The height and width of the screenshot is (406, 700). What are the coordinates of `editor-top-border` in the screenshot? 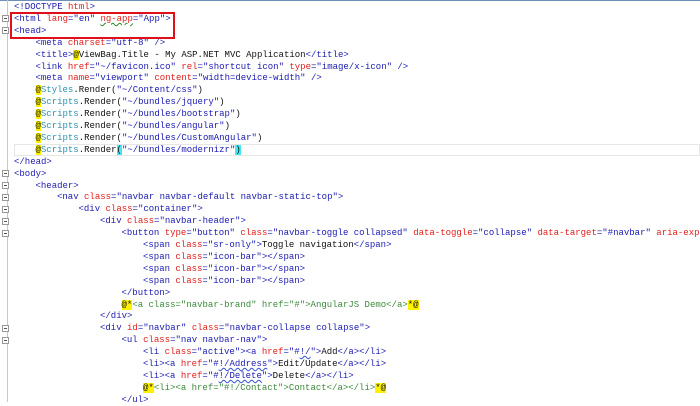 It's located at (350, 0).